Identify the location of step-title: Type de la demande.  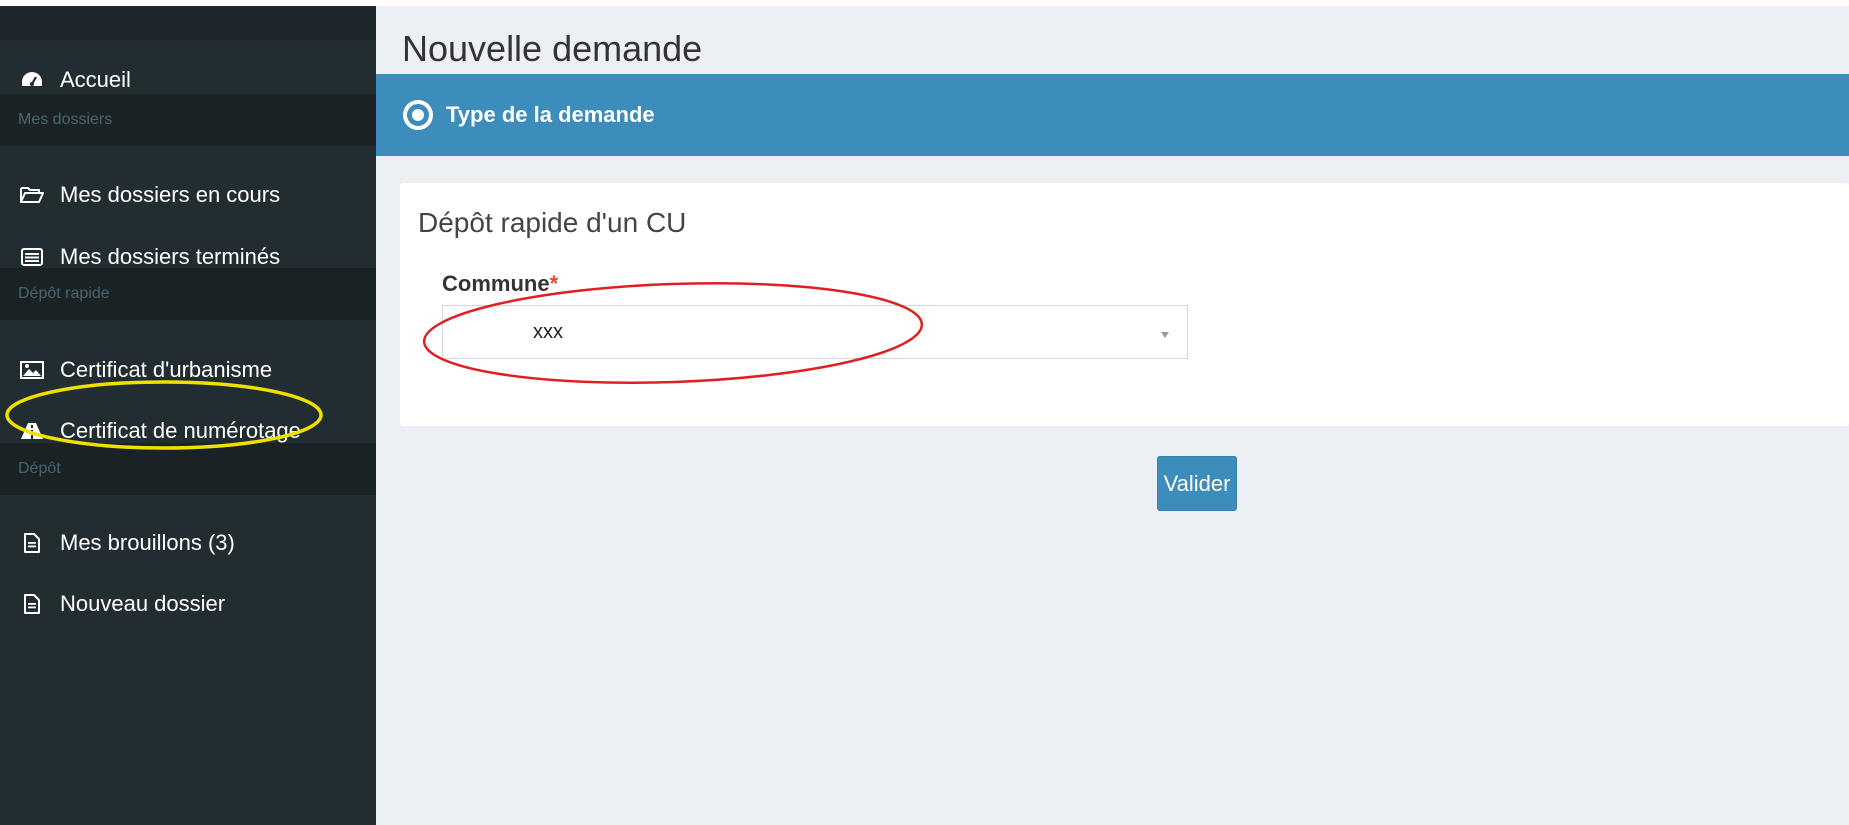
(550, 114).